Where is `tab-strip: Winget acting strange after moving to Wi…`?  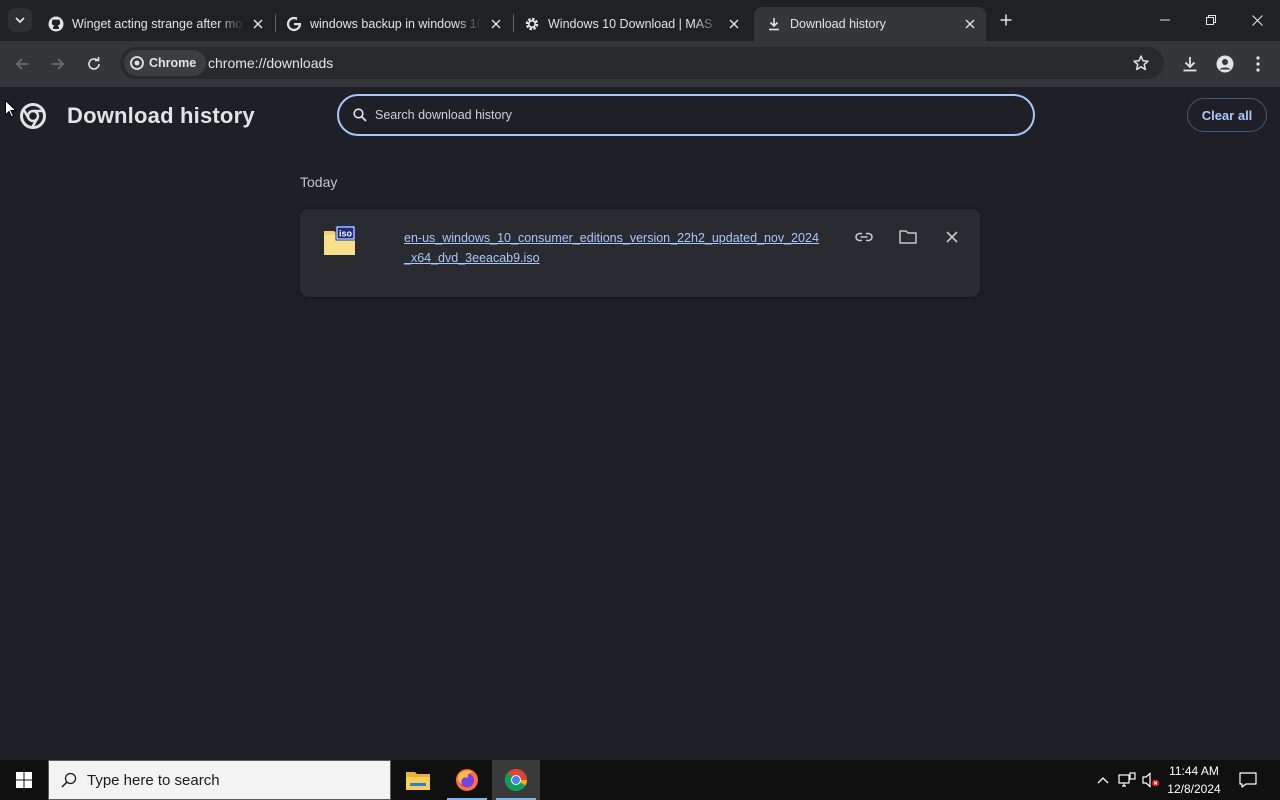 tab-strip: Winget acting strange after moving to Wi… is located at coordinates (640, 20).